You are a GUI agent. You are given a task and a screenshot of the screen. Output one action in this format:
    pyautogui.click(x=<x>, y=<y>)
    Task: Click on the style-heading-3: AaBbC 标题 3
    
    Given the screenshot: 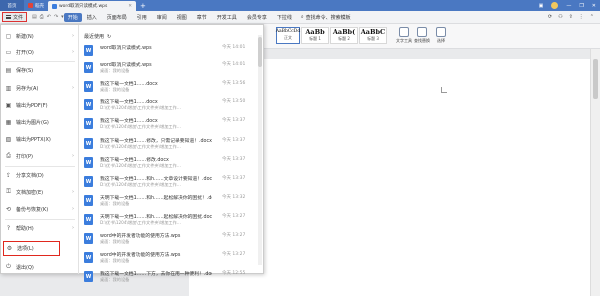 What is the action you would take?
    pyautogui.click(x=373, y=35)
    